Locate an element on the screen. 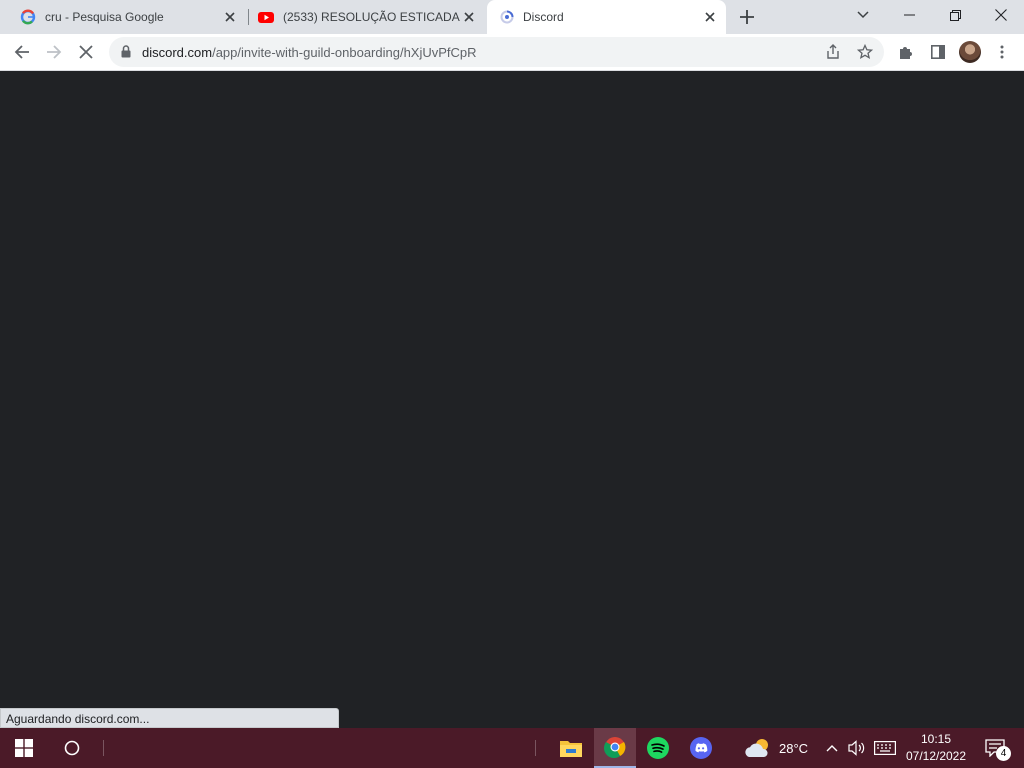 The image size is (1024, 768). cortana-button is located at coordinates (72, 748).